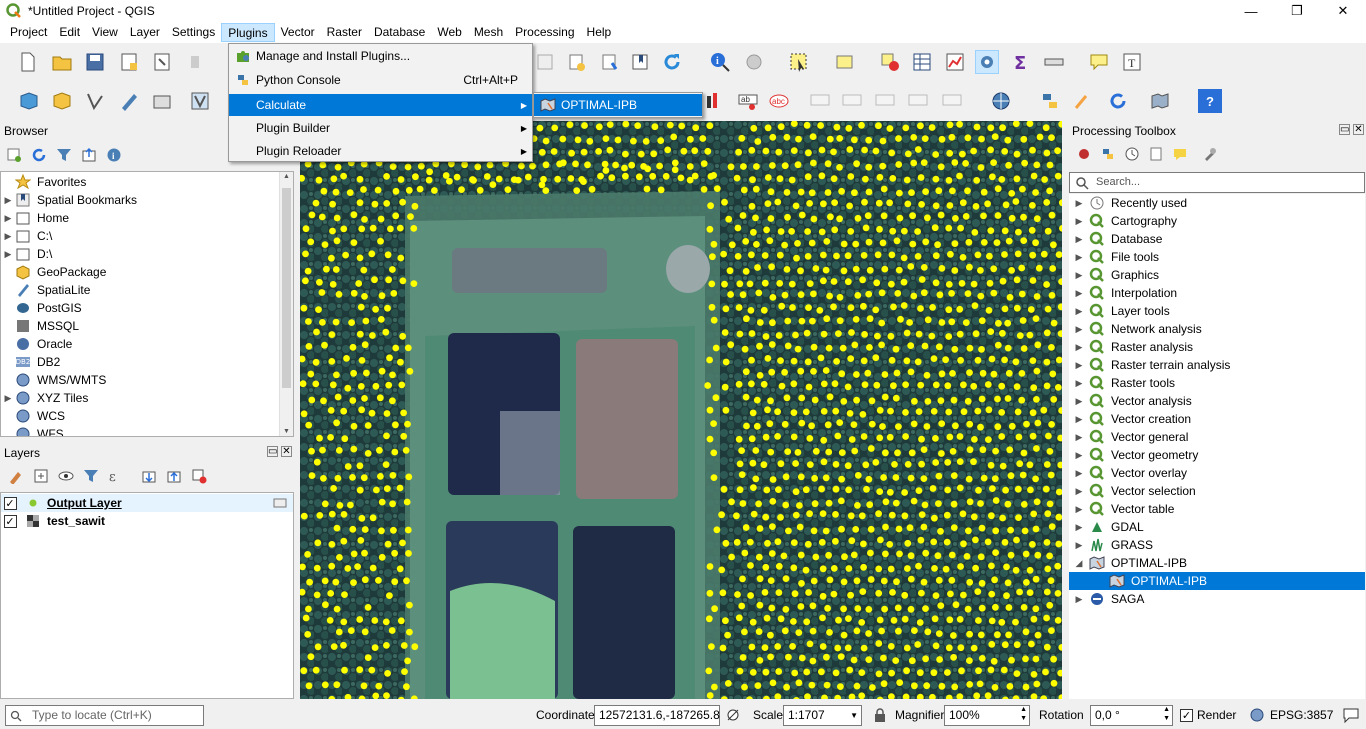  Describe the element at coordinates (799, 62) in the screenshot. I see `select-features-icon` at that location.